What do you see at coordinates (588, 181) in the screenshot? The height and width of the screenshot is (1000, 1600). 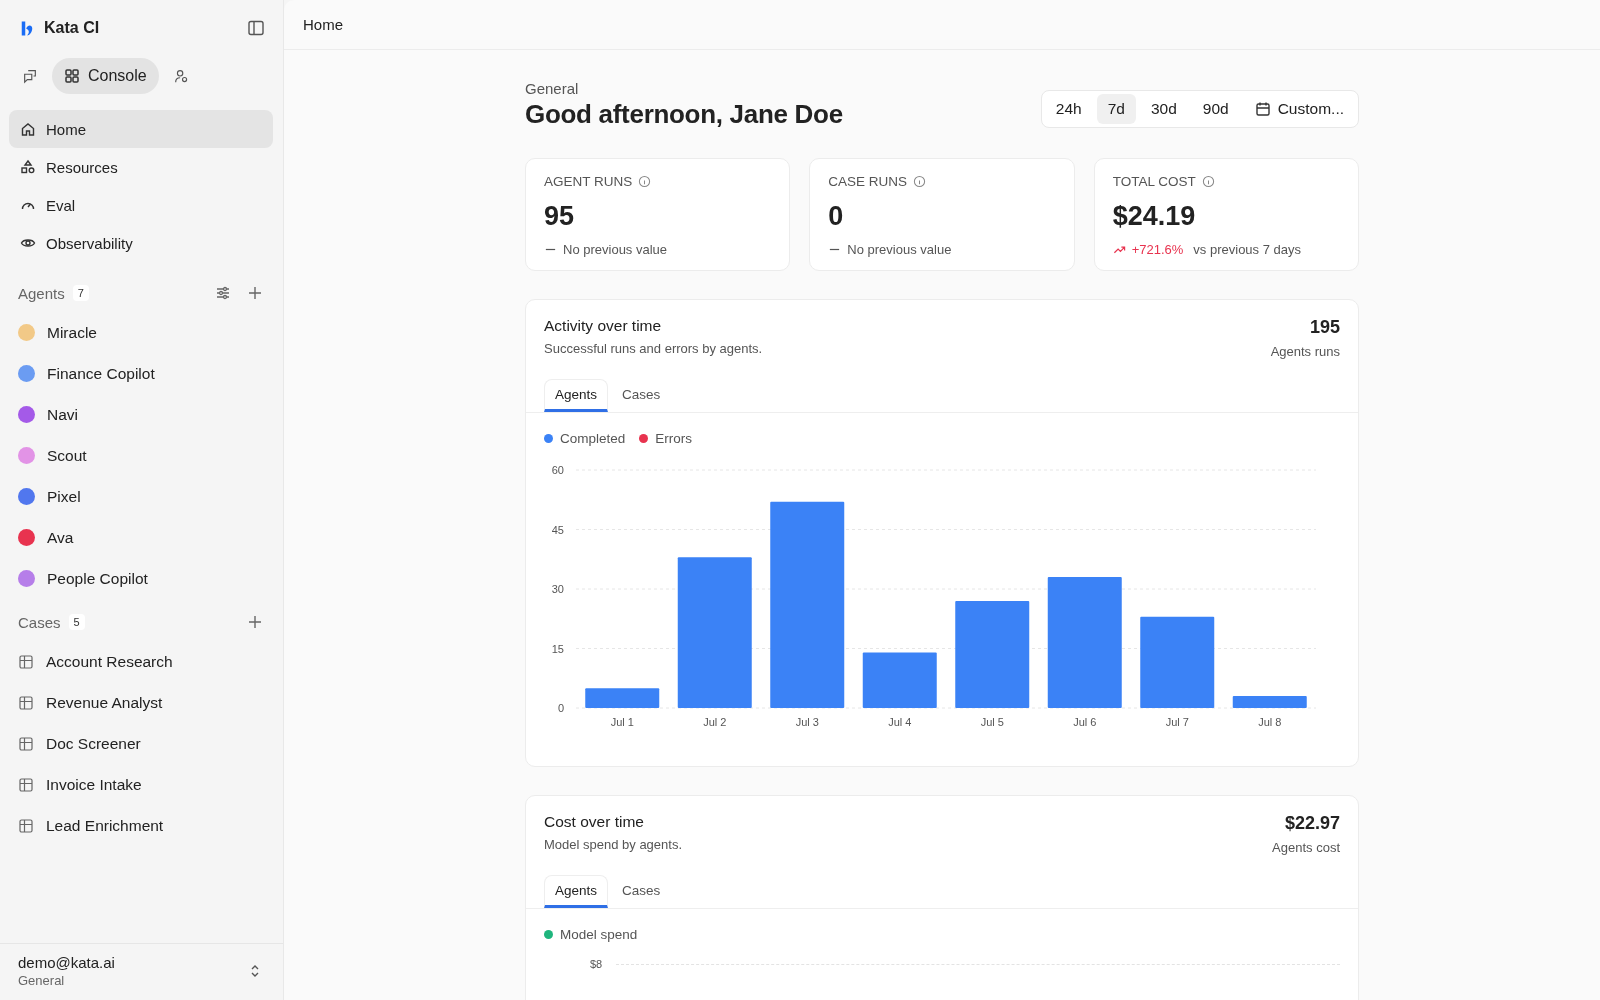 I see `metric-label: AGENT RUNS` at bounding box center [588, 181].